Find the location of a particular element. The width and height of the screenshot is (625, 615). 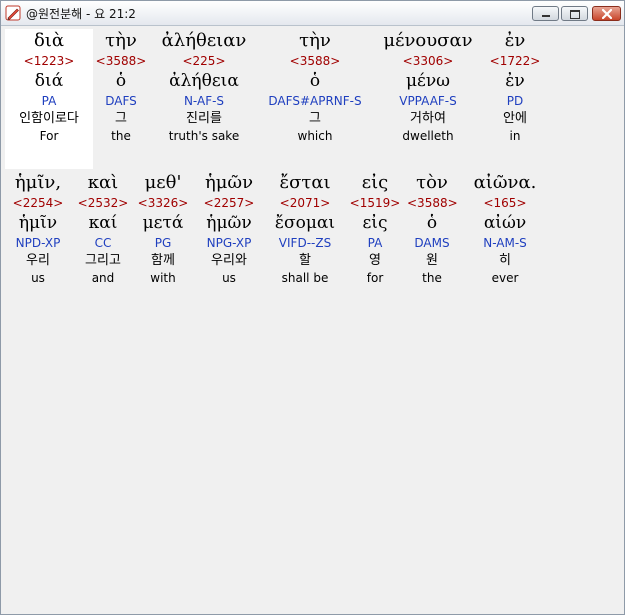

morphology-code: CC is located at coordinates (103, 243).